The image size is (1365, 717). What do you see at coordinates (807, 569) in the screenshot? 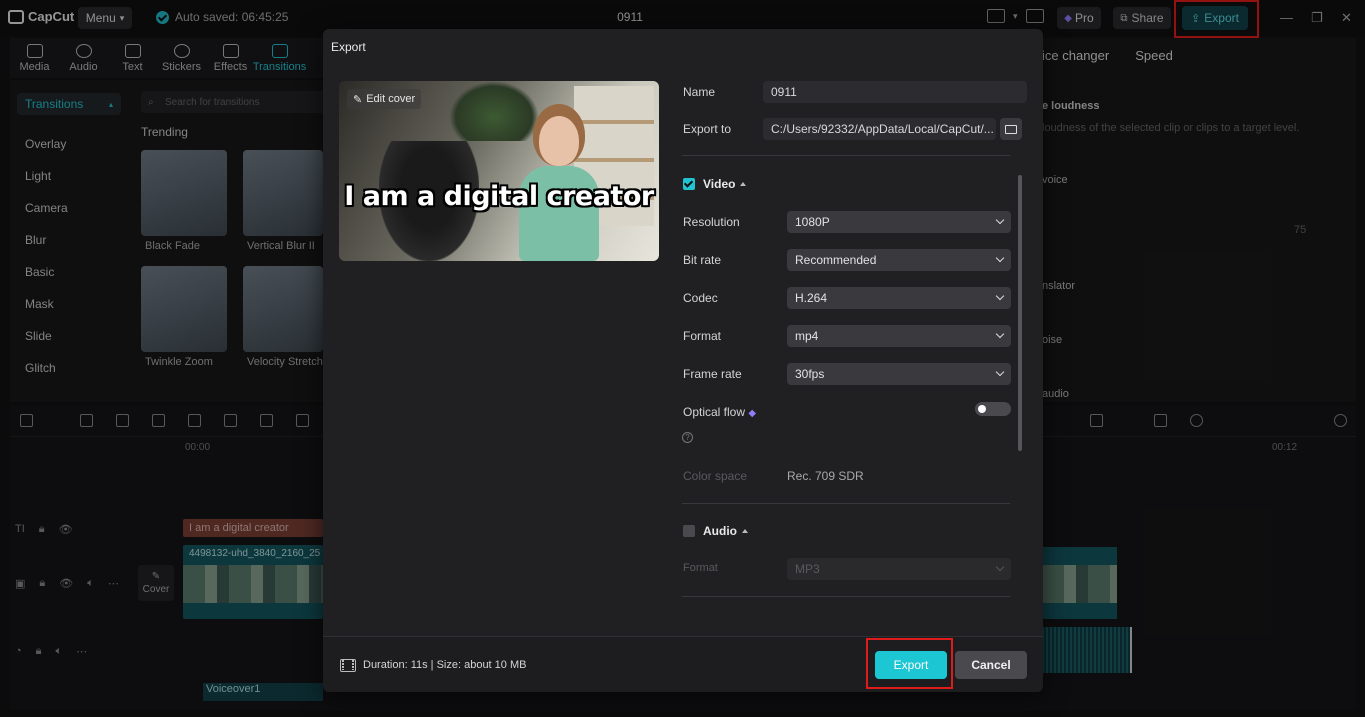
I see `audio-format-value: MP3` at bounding box center [807, 569].